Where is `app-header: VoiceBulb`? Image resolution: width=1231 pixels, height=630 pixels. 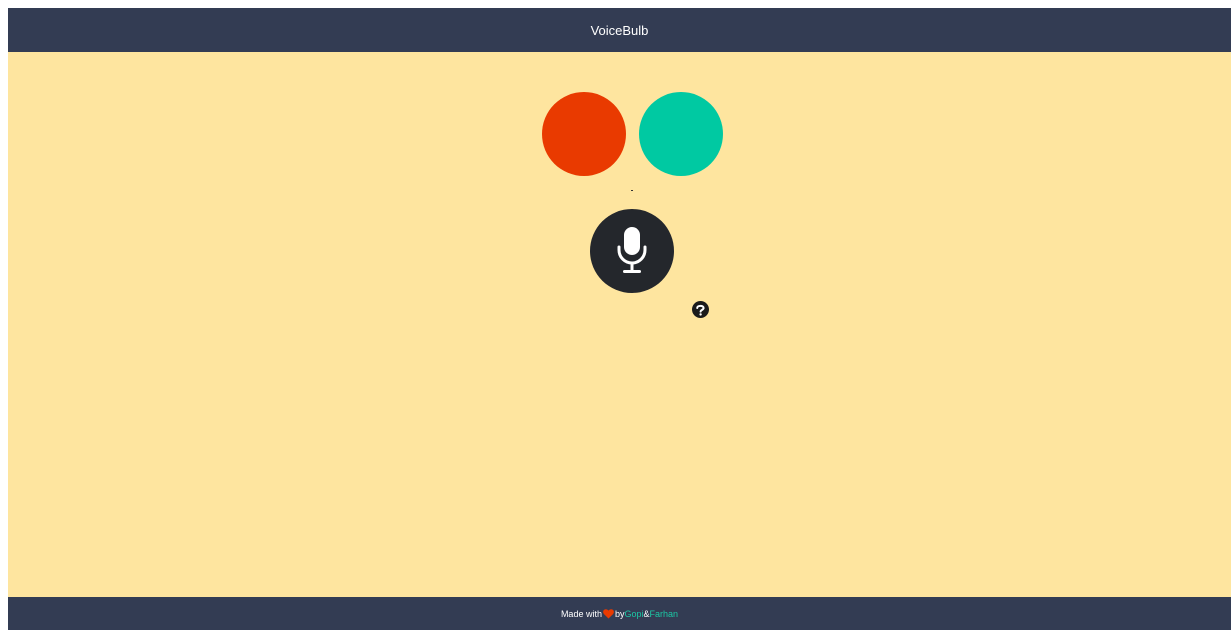 app-header: VoiceBulb is located at coordinates (619, 30).